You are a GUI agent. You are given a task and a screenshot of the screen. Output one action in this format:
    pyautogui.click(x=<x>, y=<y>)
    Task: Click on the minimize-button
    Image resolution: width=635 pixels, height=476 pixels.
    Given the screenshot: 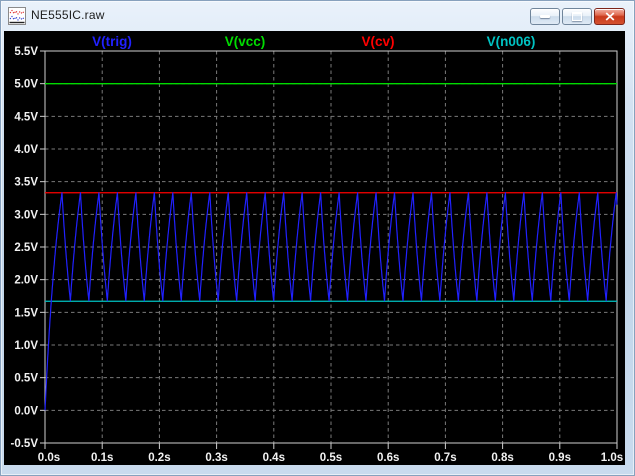 What is the action you would take?
    pyautogui.click(x=545, y=16)
    